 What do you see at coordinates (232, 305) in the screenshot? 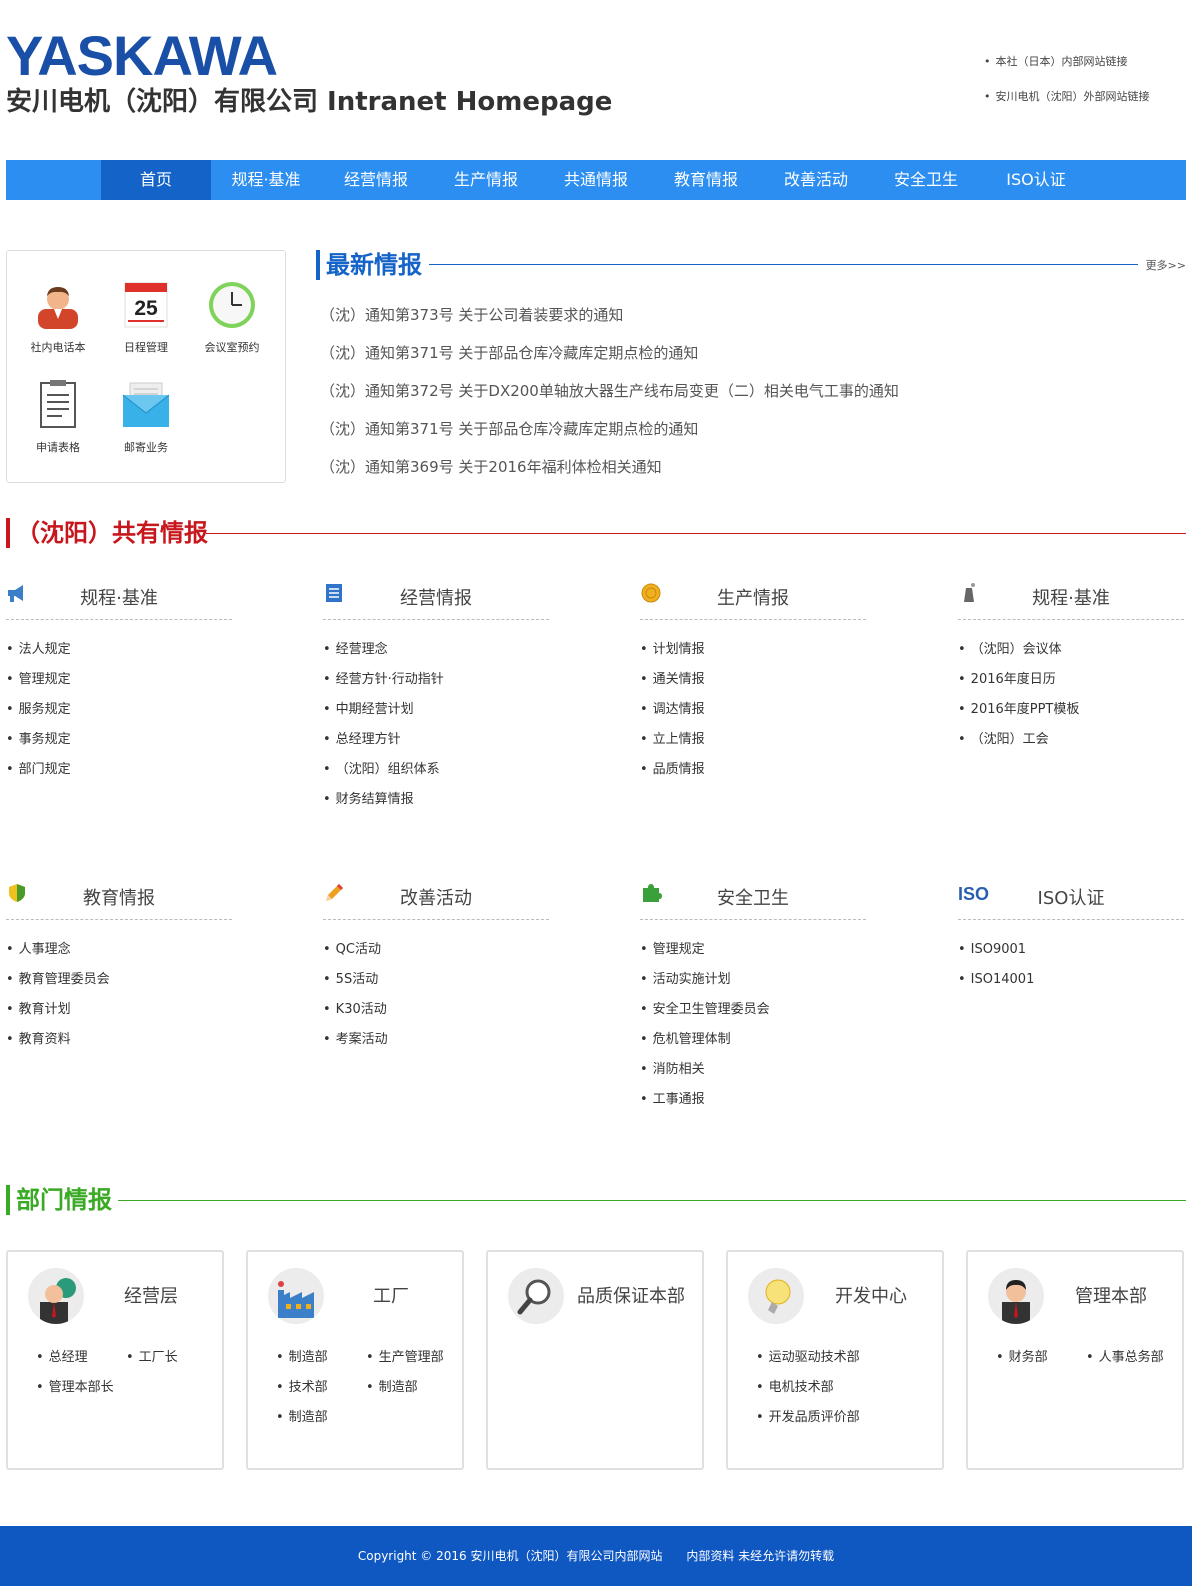
I see `clock-icon` at bounding box center [232, 305].